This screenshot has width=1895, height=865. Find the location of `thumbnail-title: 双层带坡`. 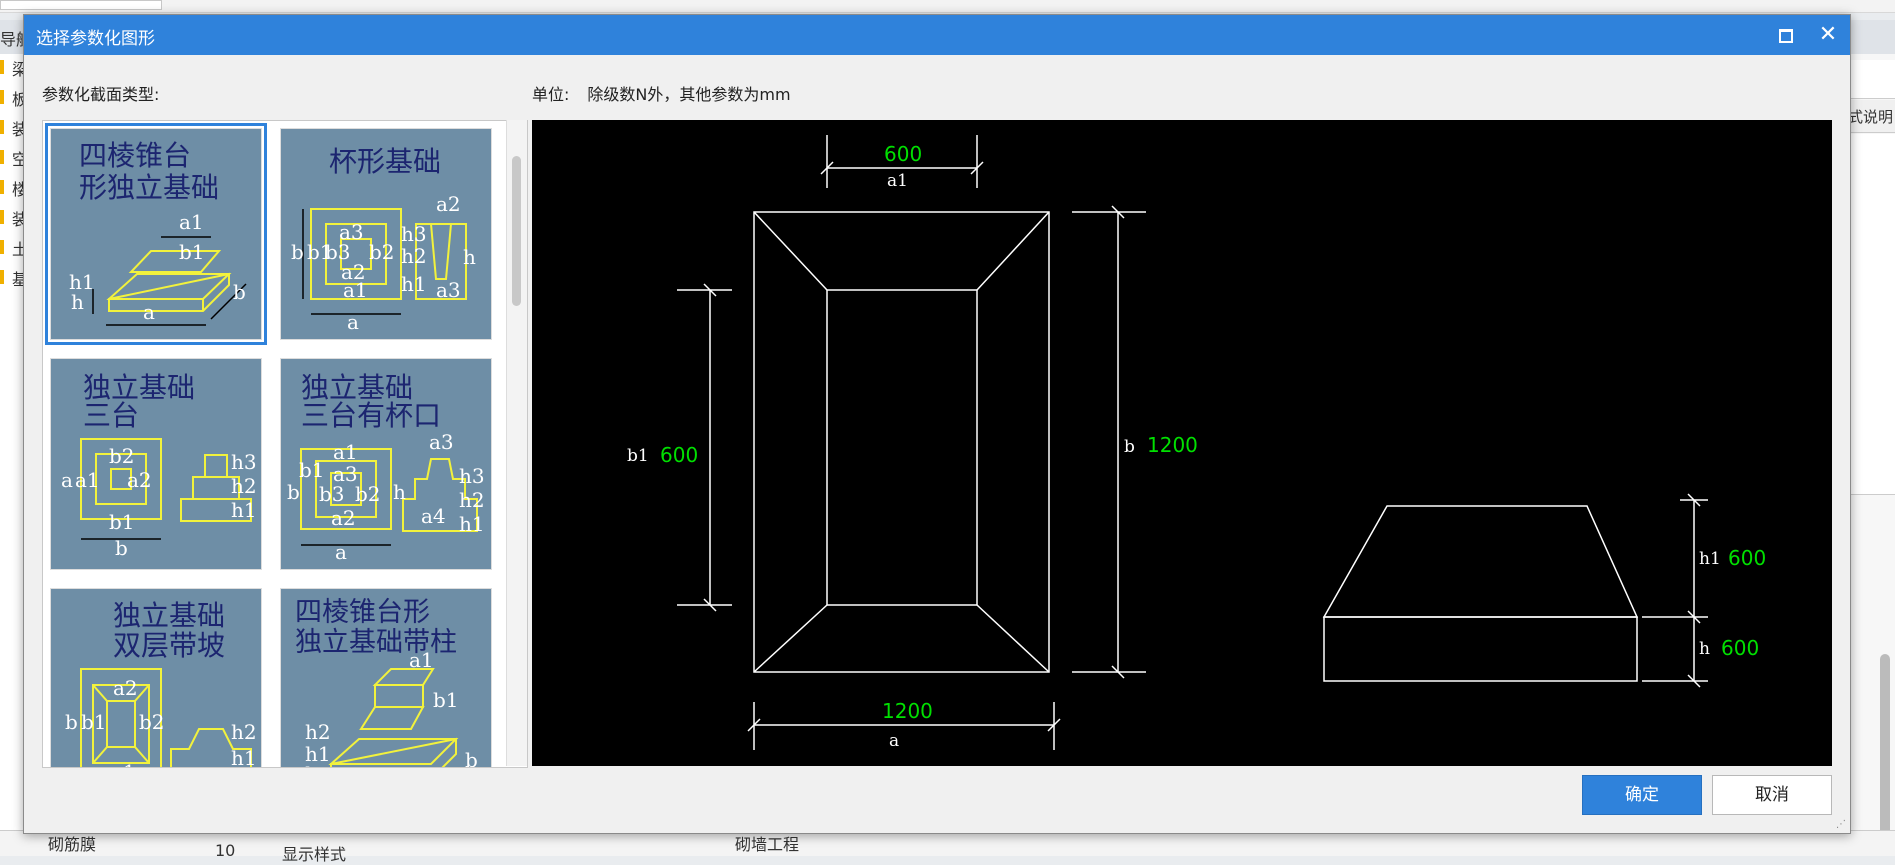

thumbnail-title: 双层带坡 is located at coordinates (169, 645).